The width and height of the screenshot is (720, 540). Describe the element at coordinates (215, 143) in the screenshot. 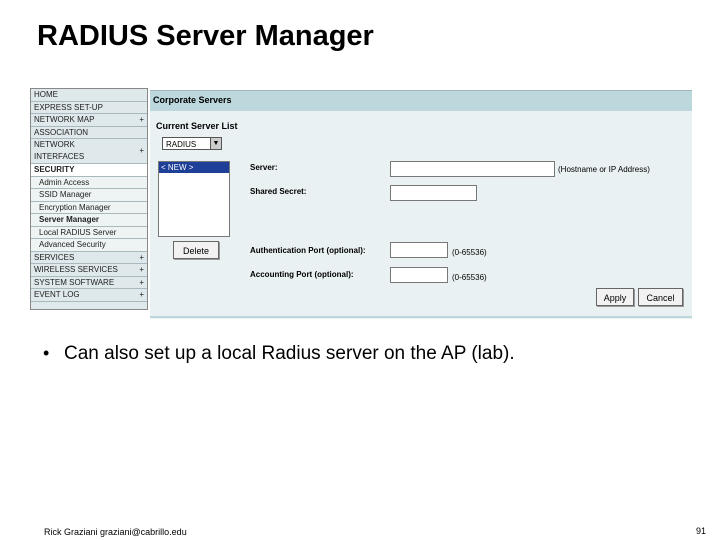

I see `chevron-down-icon: ▼` at that location.